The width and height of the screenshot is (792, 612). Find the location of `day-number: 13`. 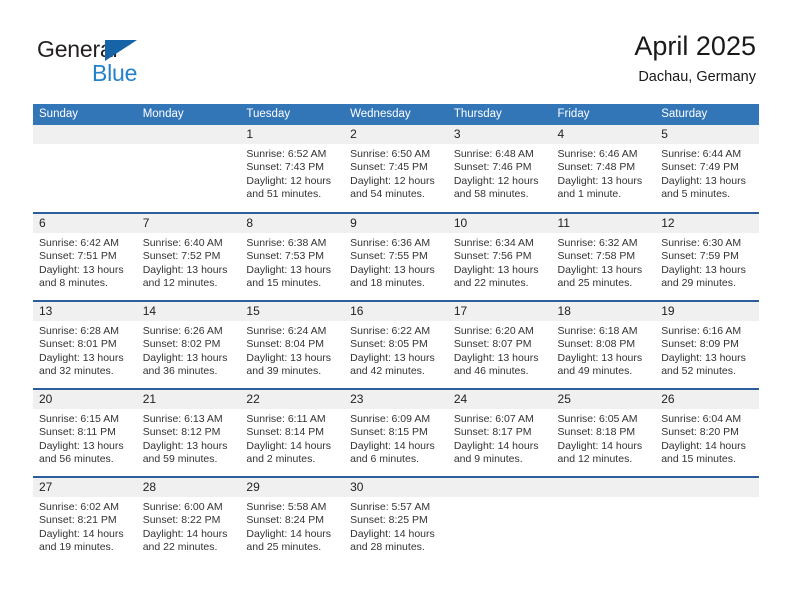

day-number: 13 is located at coordinates (85, 311).